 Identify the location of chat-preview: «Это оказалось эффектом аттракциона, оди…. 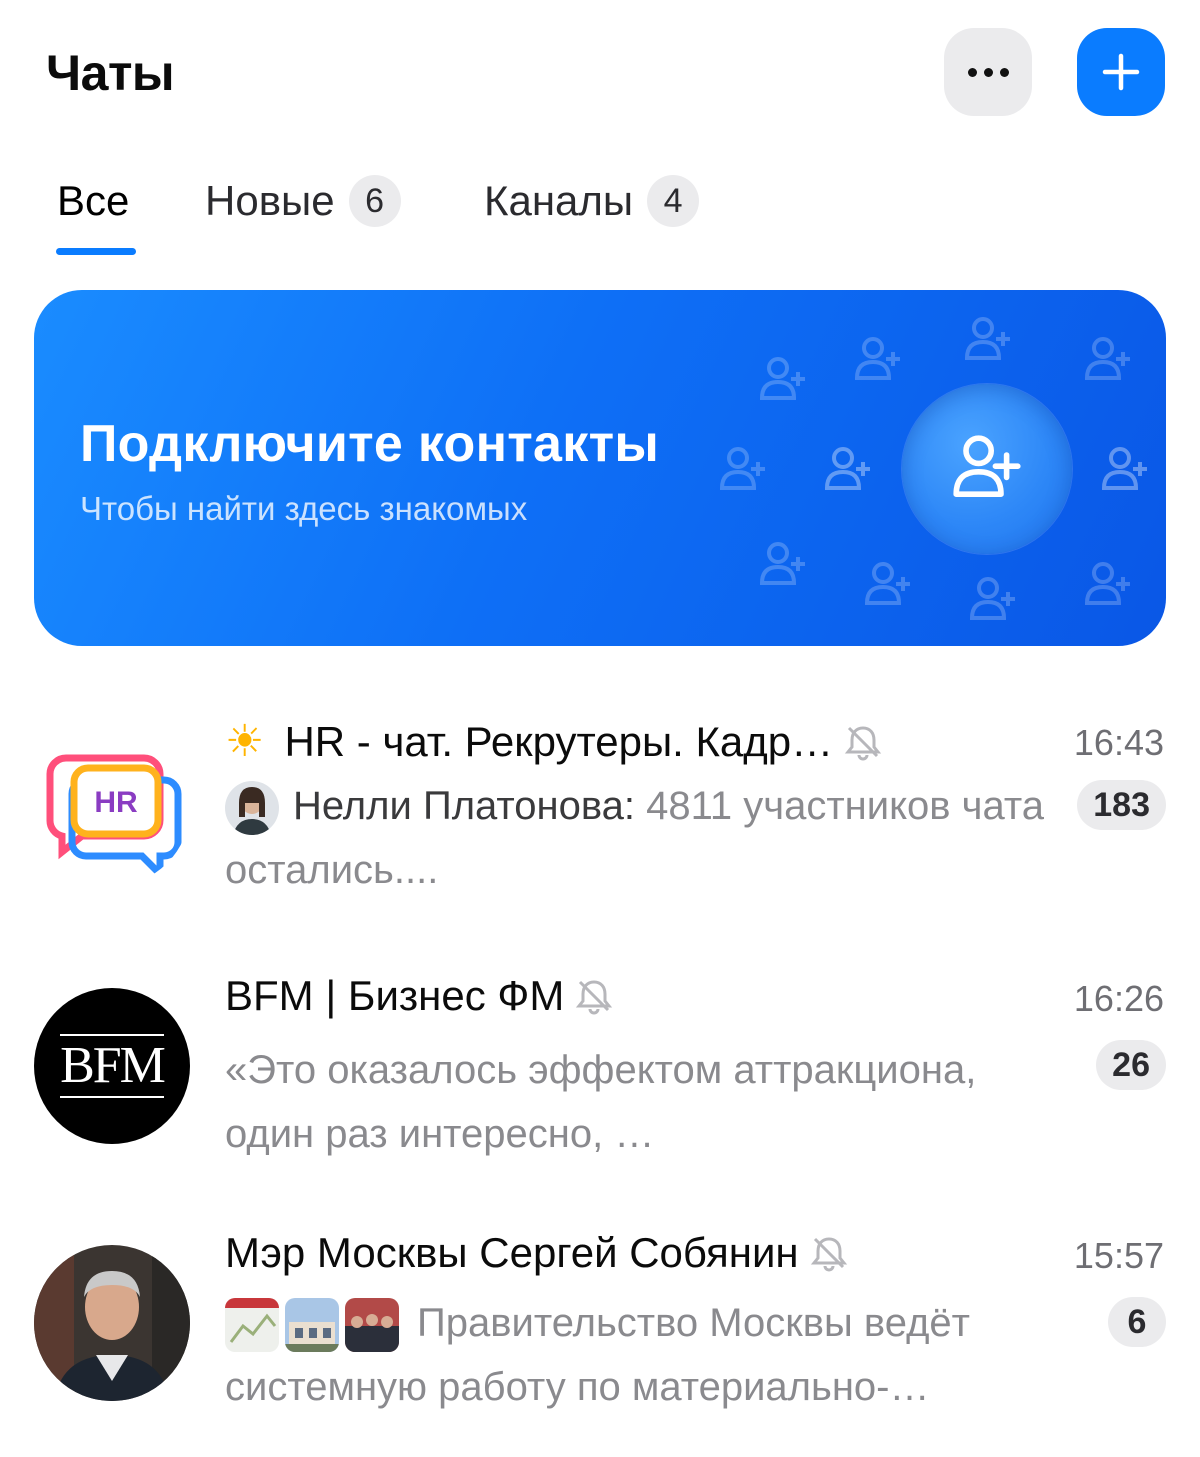
(601, 1102).